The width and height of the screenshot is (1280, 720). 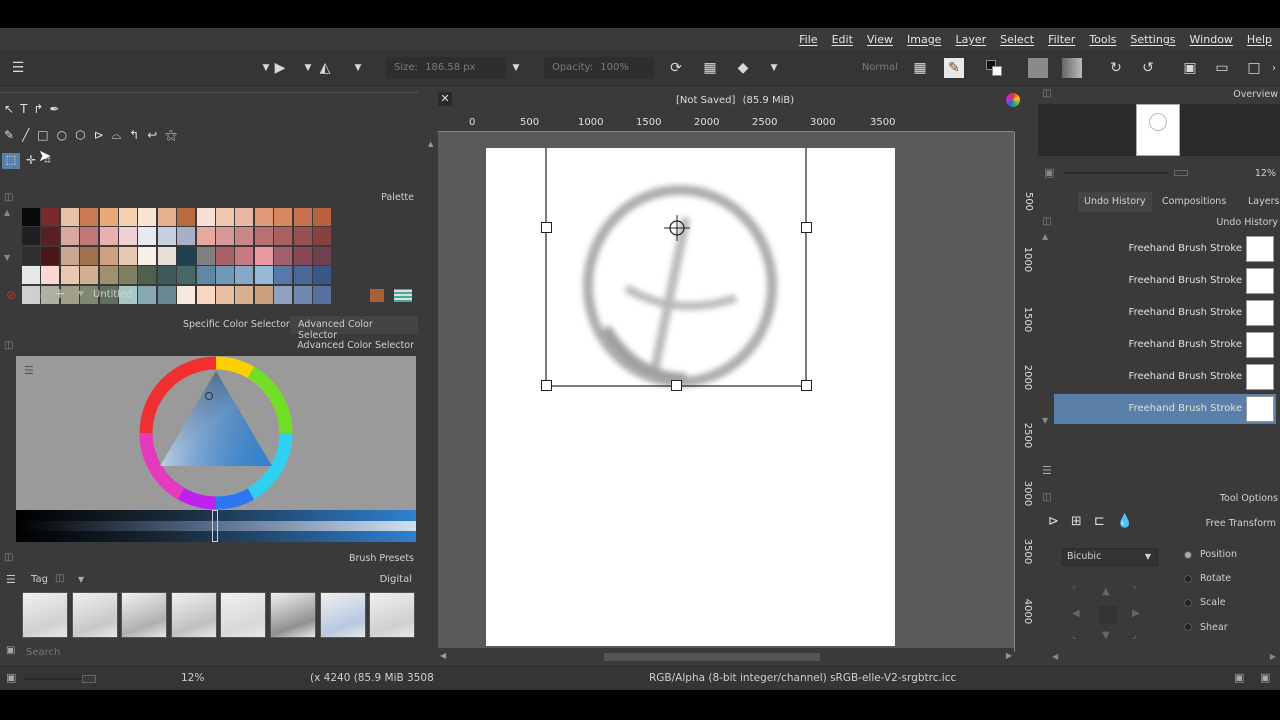 I want to click on workspace-icon: ▦, so click(x=920, y=68).